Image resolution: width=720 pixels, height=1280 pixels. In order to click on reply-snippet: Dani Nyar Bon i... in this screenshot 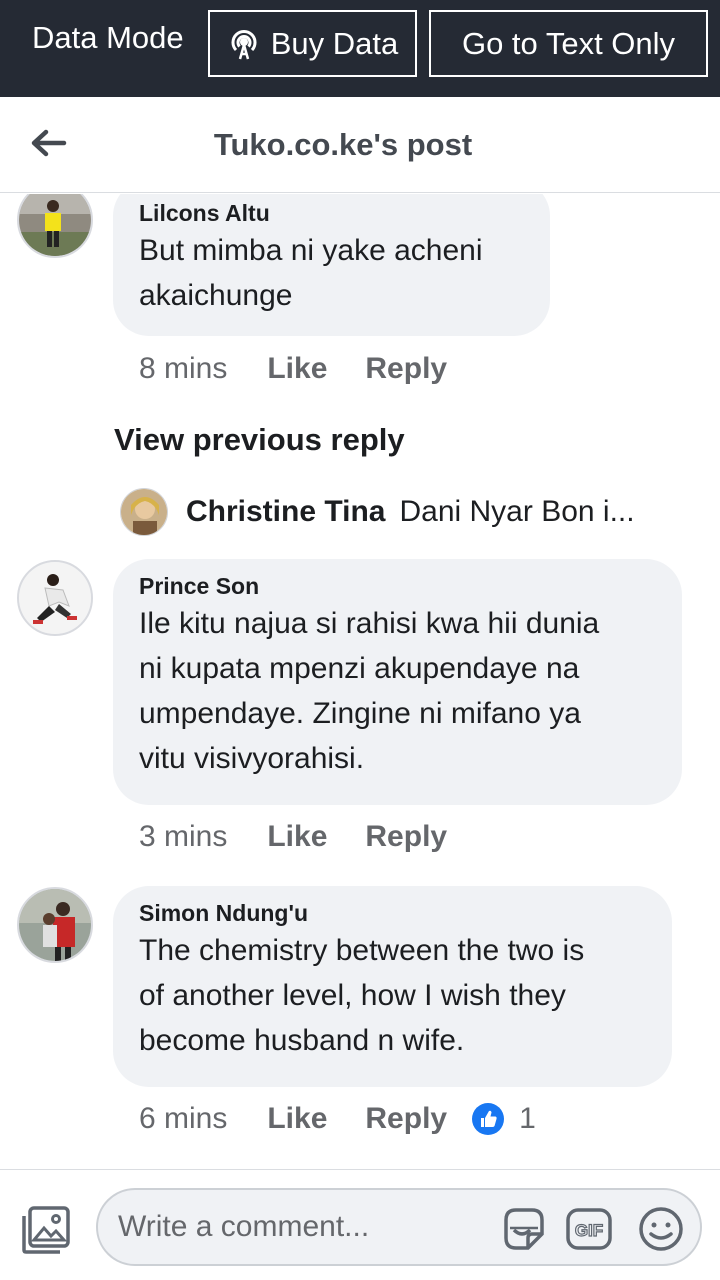, I will do `click(517, 511)`.